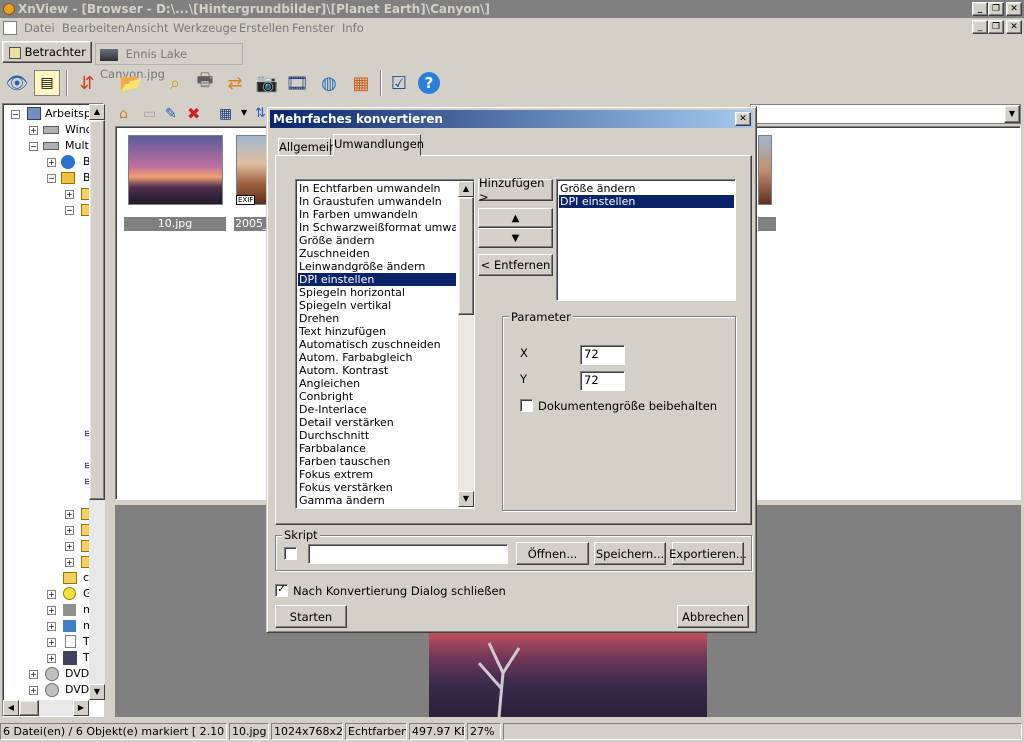 The width and height of the screenshot is (1024, 742). What do you see at coordinates (169, 62) in the screenshot?
I see `tab-image: Ennis Lake Canyon.jpg` at bounding box center [169, 62].